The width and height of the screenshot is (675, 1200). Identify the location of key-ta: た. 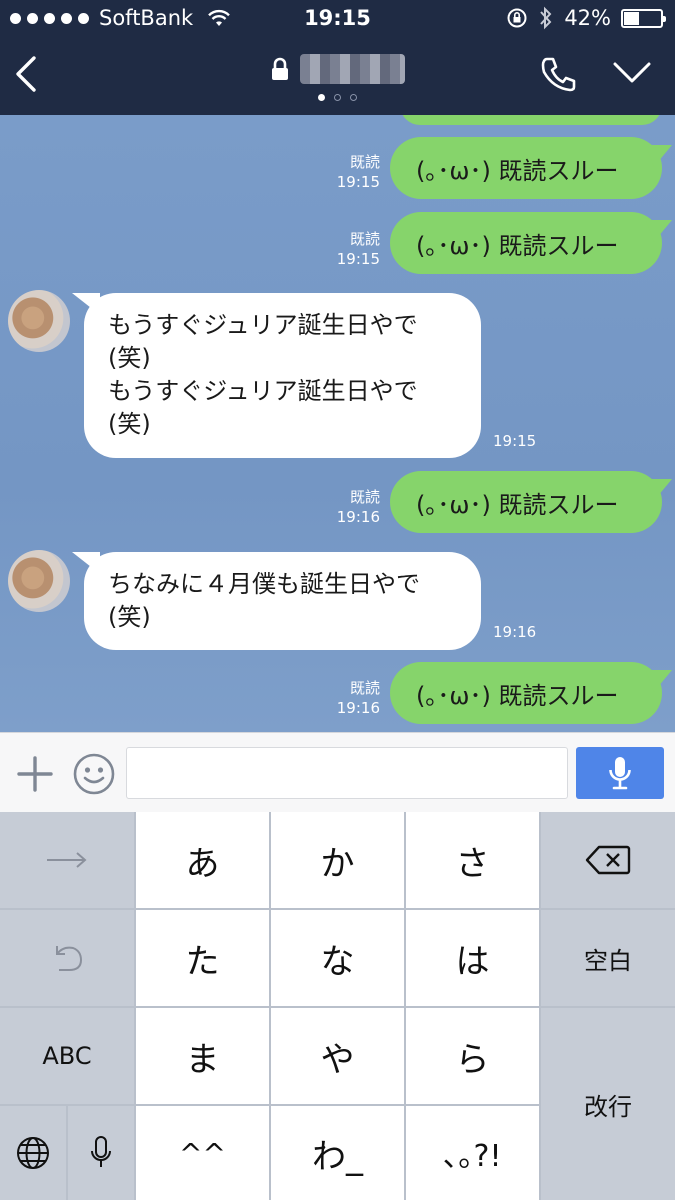
(202, 958).